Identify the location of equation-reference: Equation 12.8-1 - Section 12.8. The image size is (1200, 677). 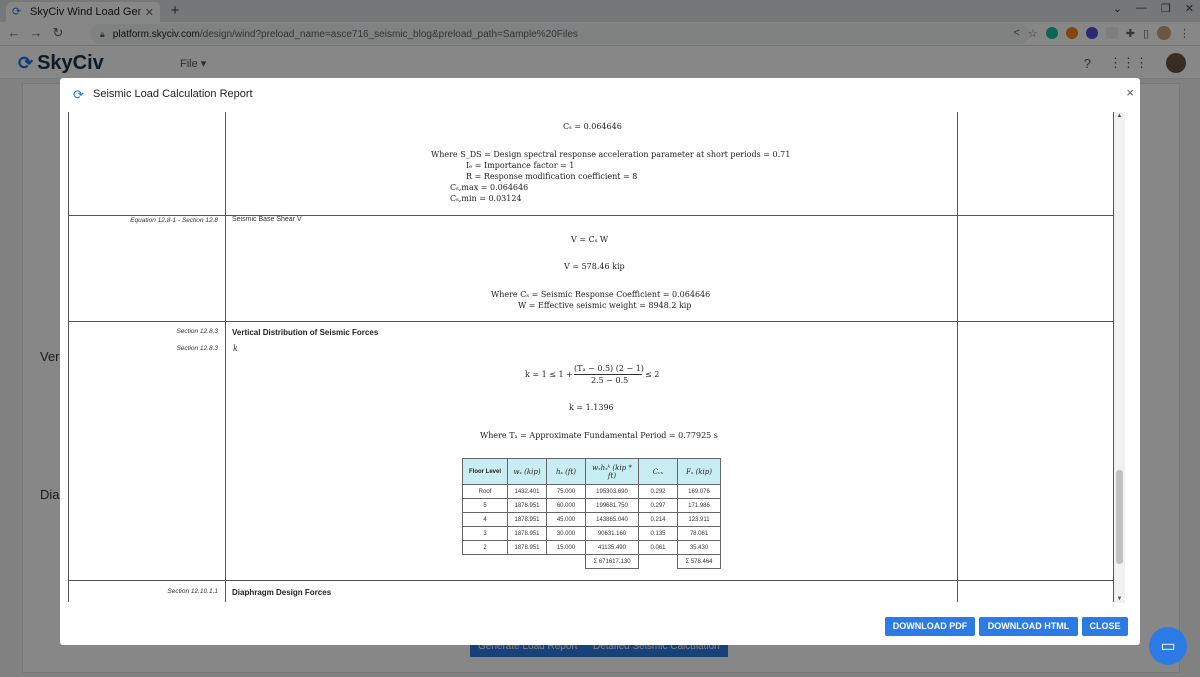
(174, 220).